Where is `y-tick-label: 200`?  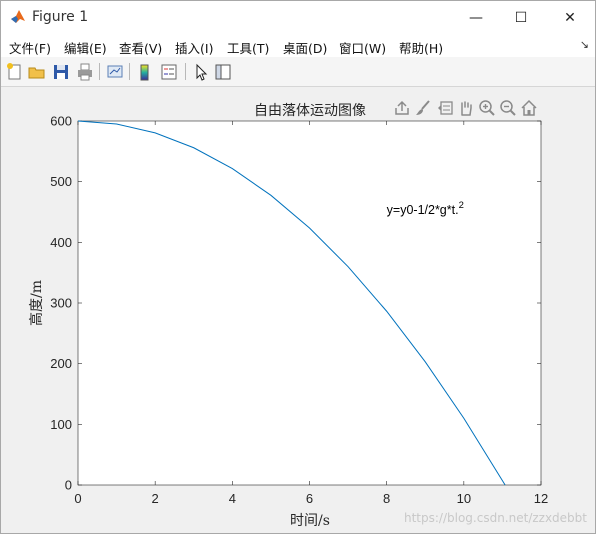 y-tick-label: 200 is located at coordinates (61, 363).